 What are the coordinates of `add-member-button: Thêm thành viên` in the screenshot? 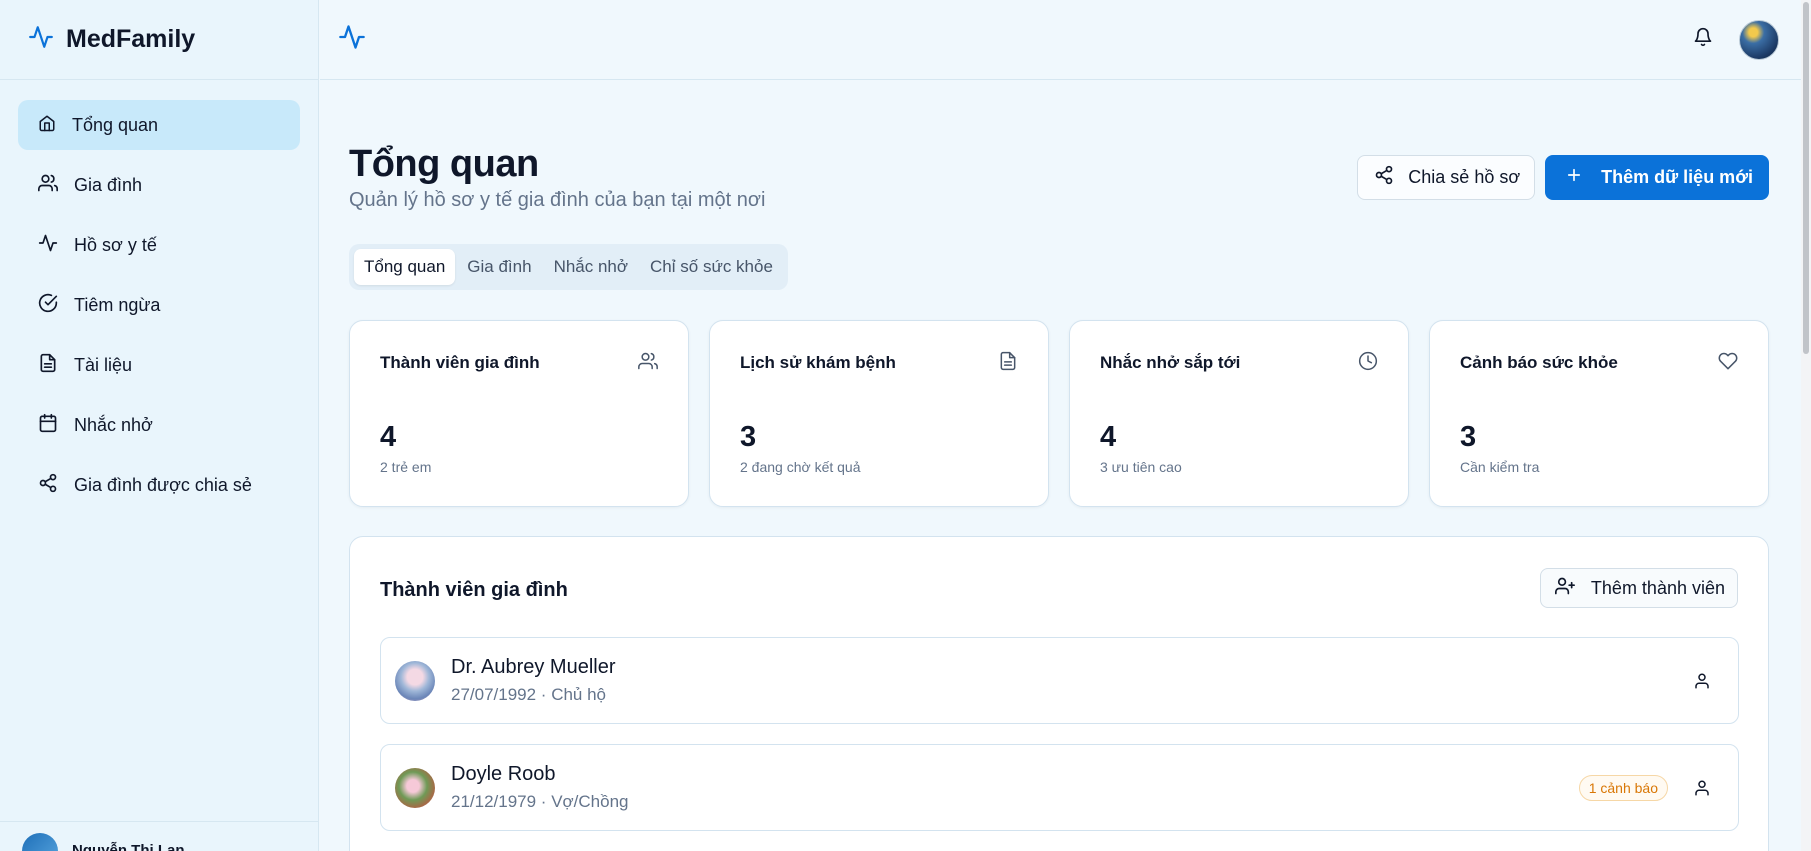 It's located at (1638, 588).